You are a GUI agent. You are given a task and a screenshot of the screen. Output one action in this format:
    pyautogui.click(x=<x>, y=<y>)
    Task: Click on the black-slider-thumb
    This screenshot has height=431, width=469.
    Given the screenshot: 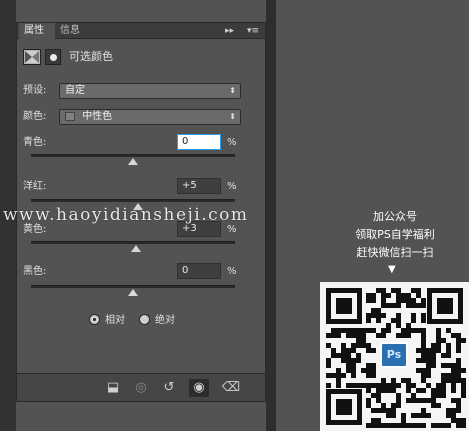 What is the action you would take?
    pyautogui.click(x=133, y=292)
    